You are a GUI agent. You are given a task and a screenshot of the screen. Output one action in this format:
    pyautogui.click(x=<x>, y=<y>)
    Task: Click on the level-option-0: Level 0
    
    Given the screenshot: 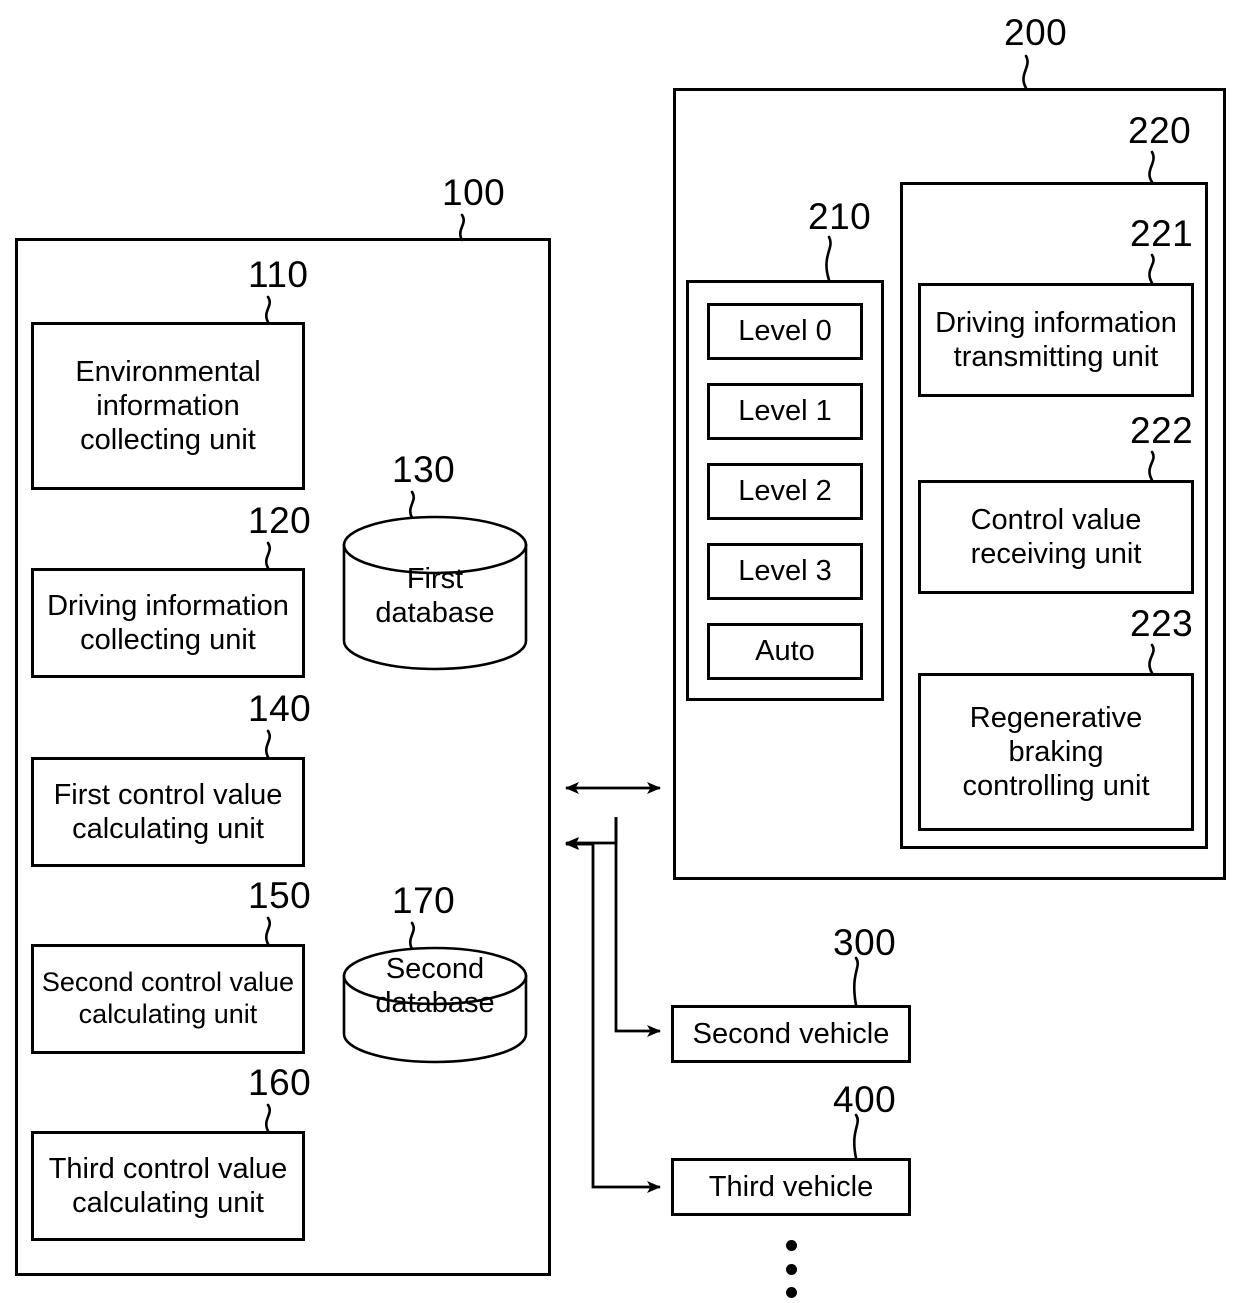 What is the action you would take?
    pyautogui.click(x=785, y=331)
    